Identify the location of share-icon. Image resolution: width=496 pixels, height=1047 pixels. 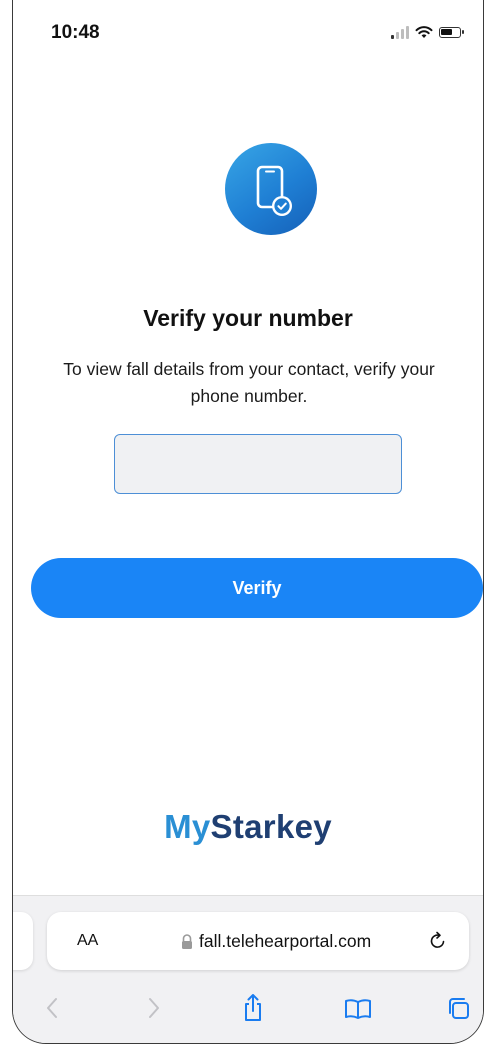
(253, 1008).